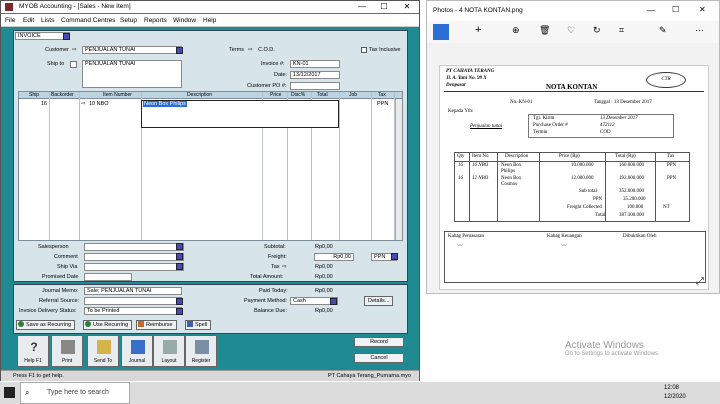 The image size is (720, 404). What do you see at coordinates (324, 267) in the screenshot?
I see `tax-value: Rp0,00` at bounding box center [324, 267].